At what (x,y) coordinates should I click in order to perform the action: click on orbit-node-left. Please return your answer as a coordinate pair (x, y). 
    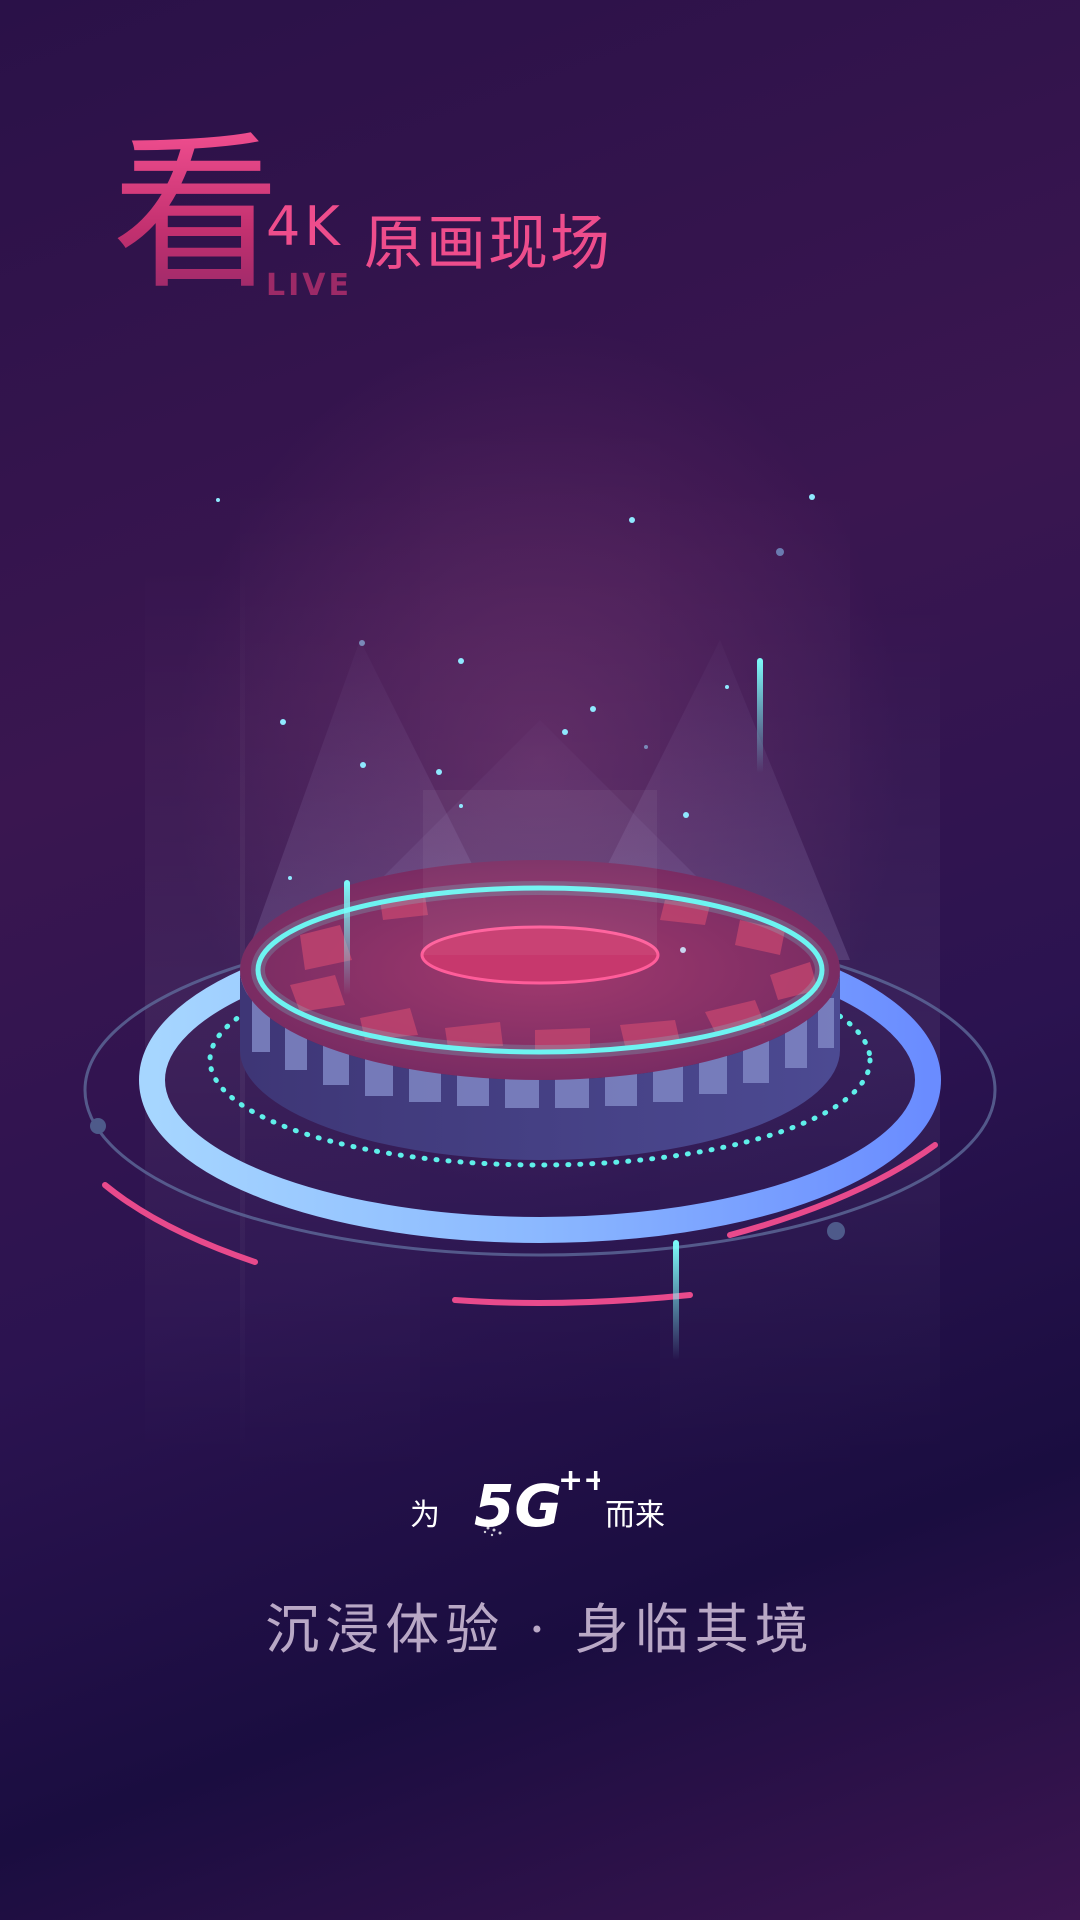
    Looking at the image, I should click on (98, 1126).